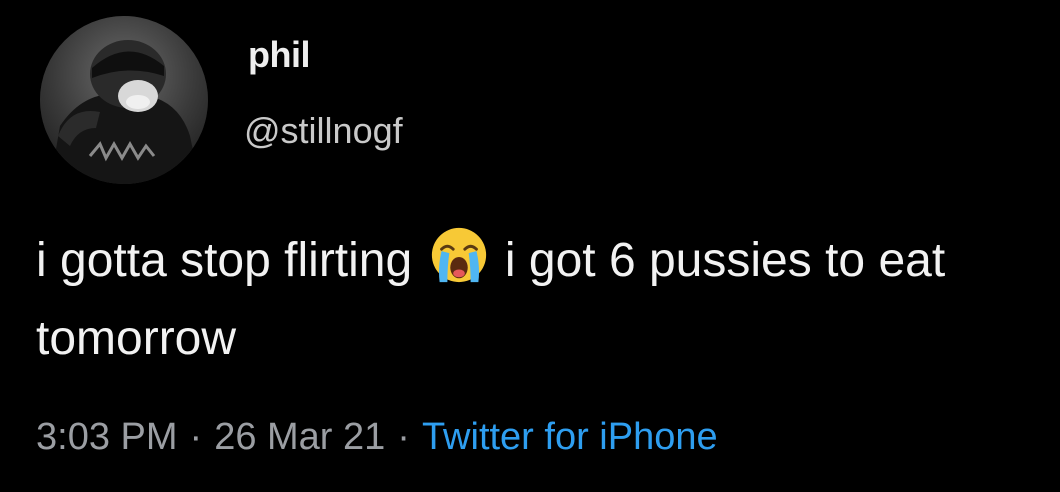  I want to click on tweet-metadata: 3:03 PM · 26 Mar 21 · Twitter for iPhone, so click(377, 437).